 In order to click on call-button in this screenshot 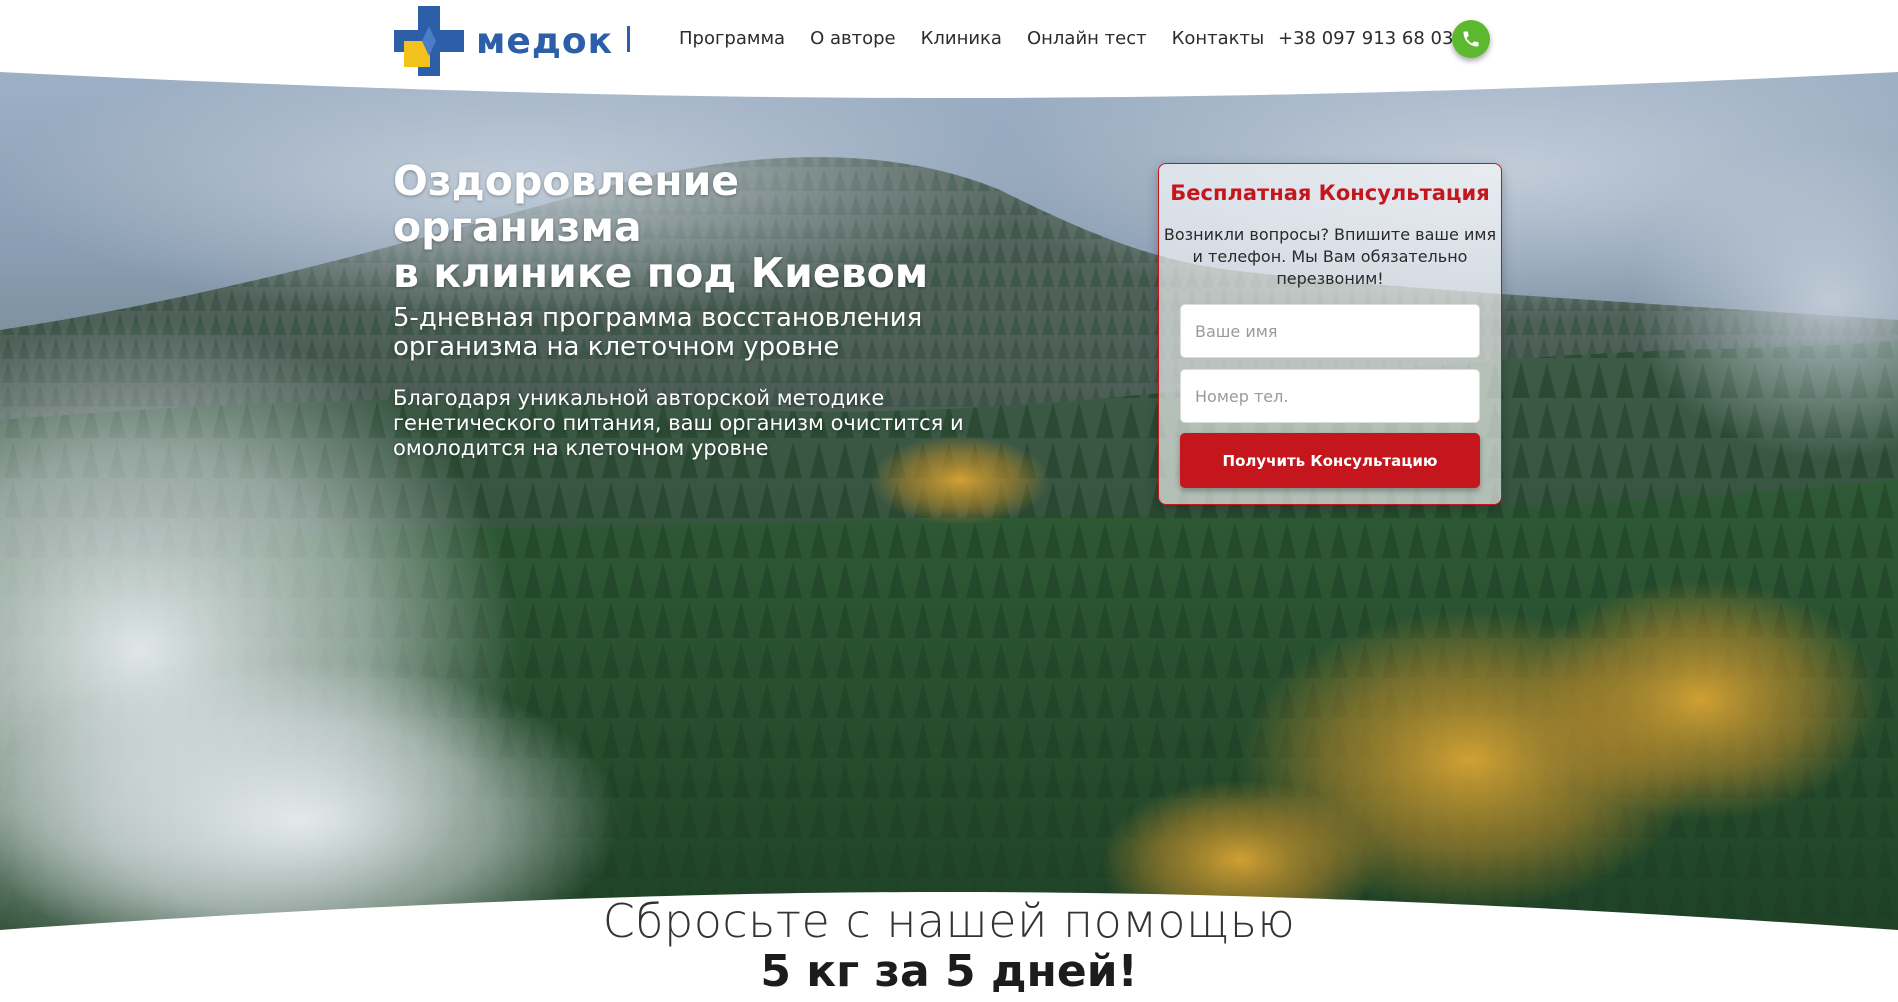, I will do `click(1471, 39)`.